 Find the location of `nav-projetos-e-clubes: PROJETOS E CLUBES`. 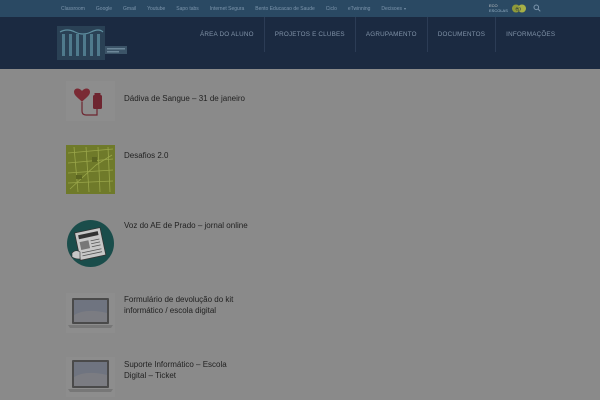

nav-projetos-e-clubes: PROJETOS E CLUBES is located at coordinates (309, 34).